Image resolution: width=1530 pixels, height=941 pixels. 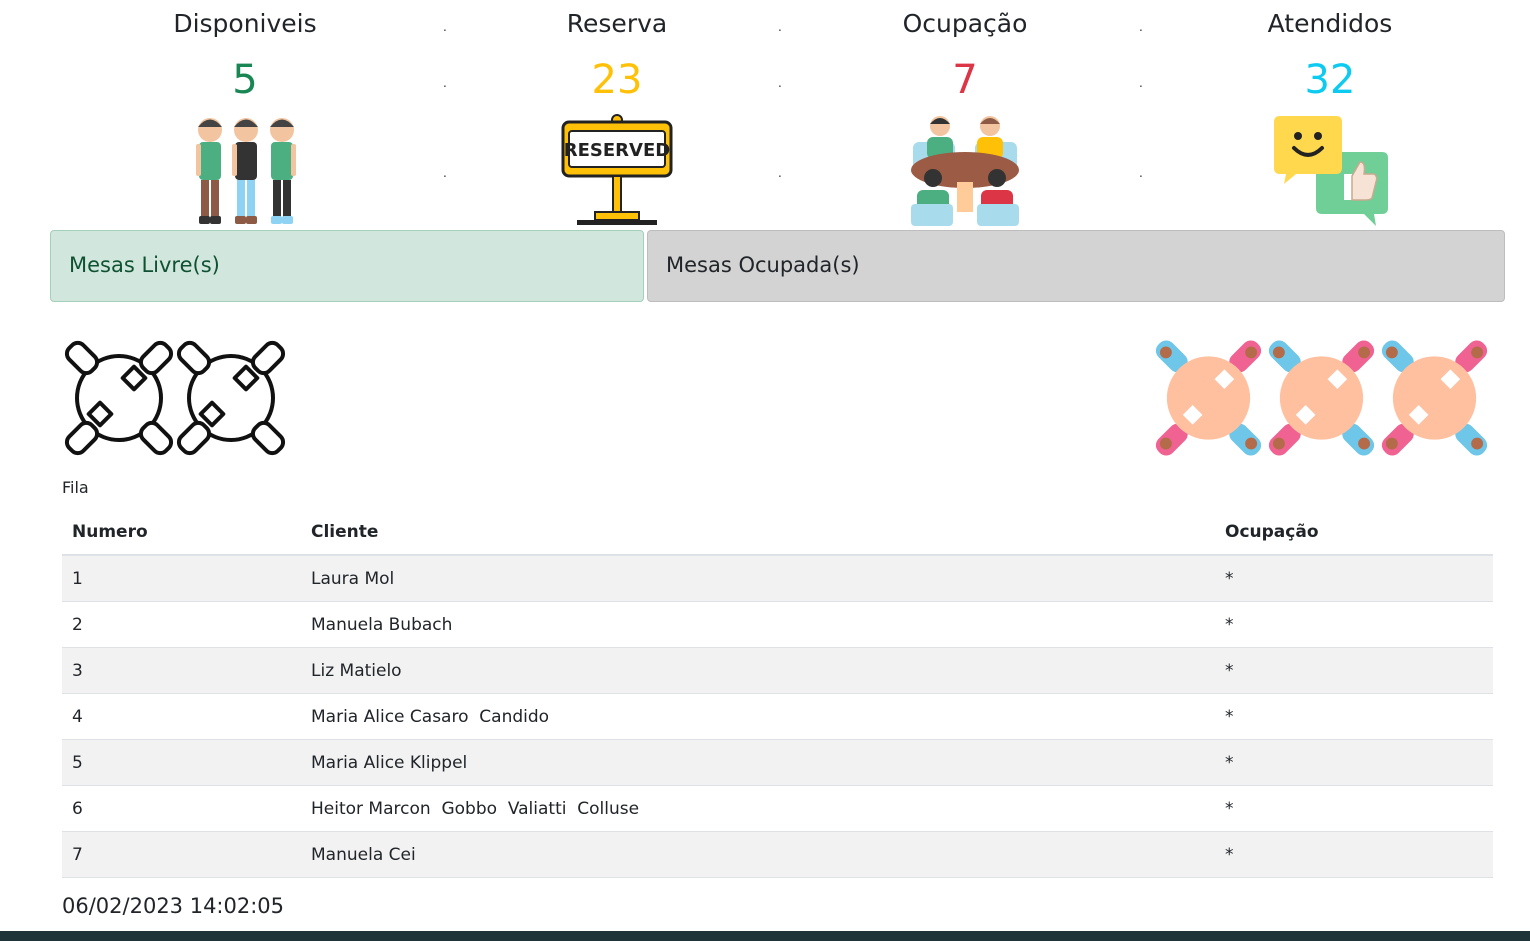 What do you see at coordinates (245, 114) in the screenshot?
I see `stat-available: Disponiveis 5` at bounding box center [245, 114].